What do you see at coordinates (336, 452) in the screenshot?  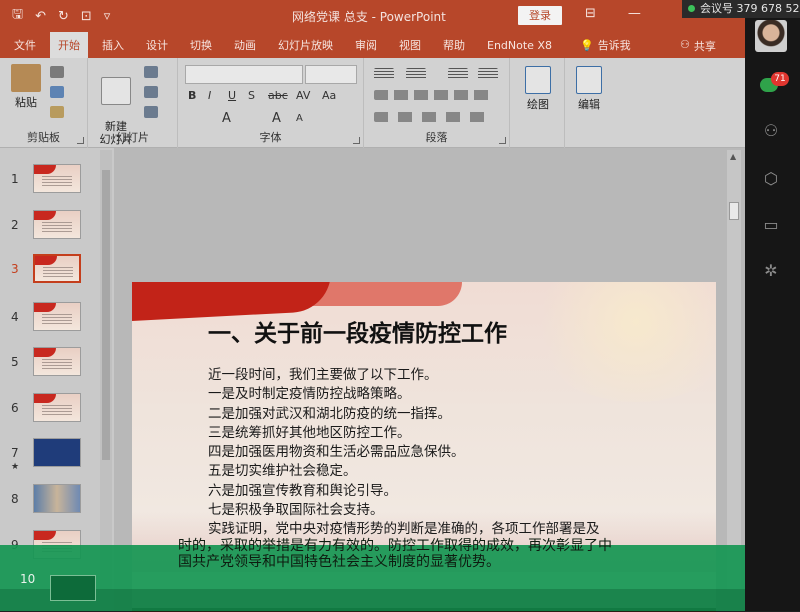 I see `body-line: 四是加强医用物资和生活必需品应急保供。` at bounding box center [336, 452].